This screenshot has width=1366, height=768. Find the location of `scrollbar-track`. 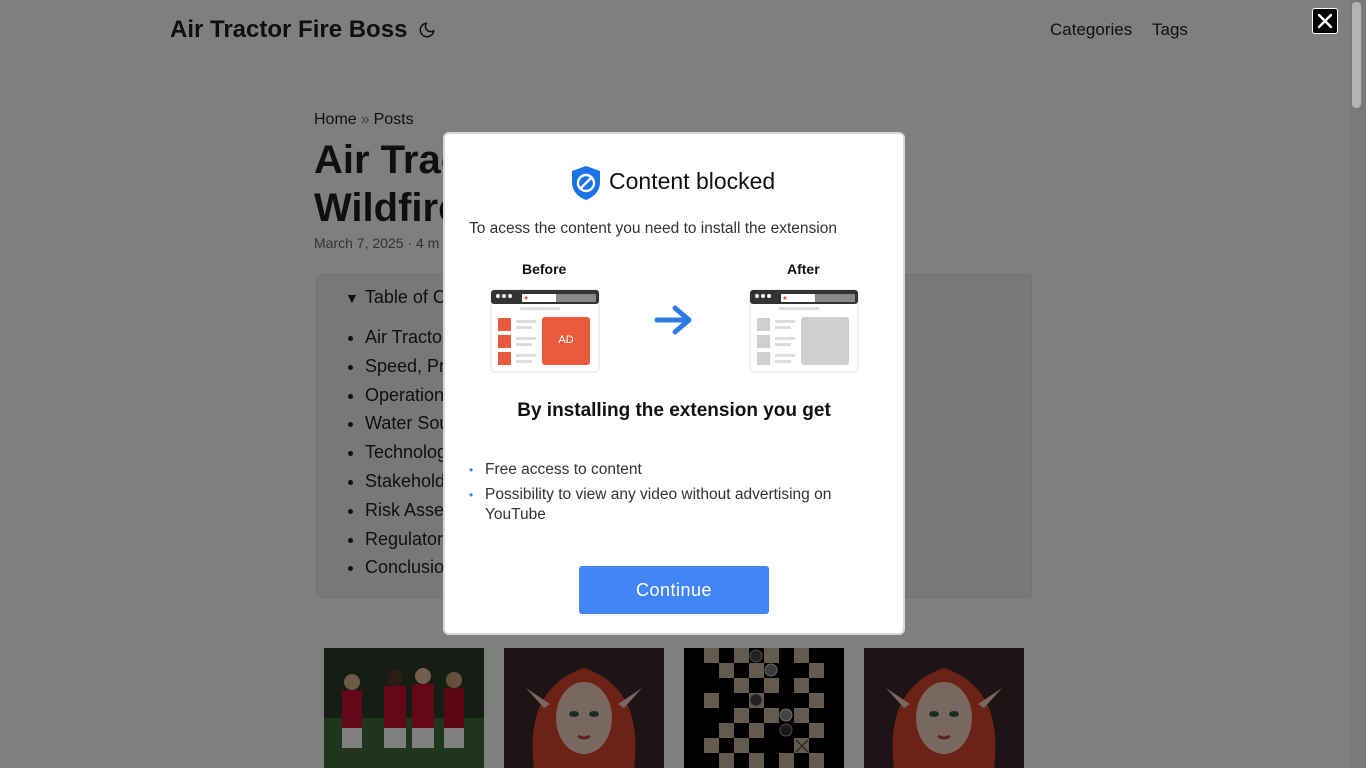

scrollbar-track is located at coordinates (1357, 384).